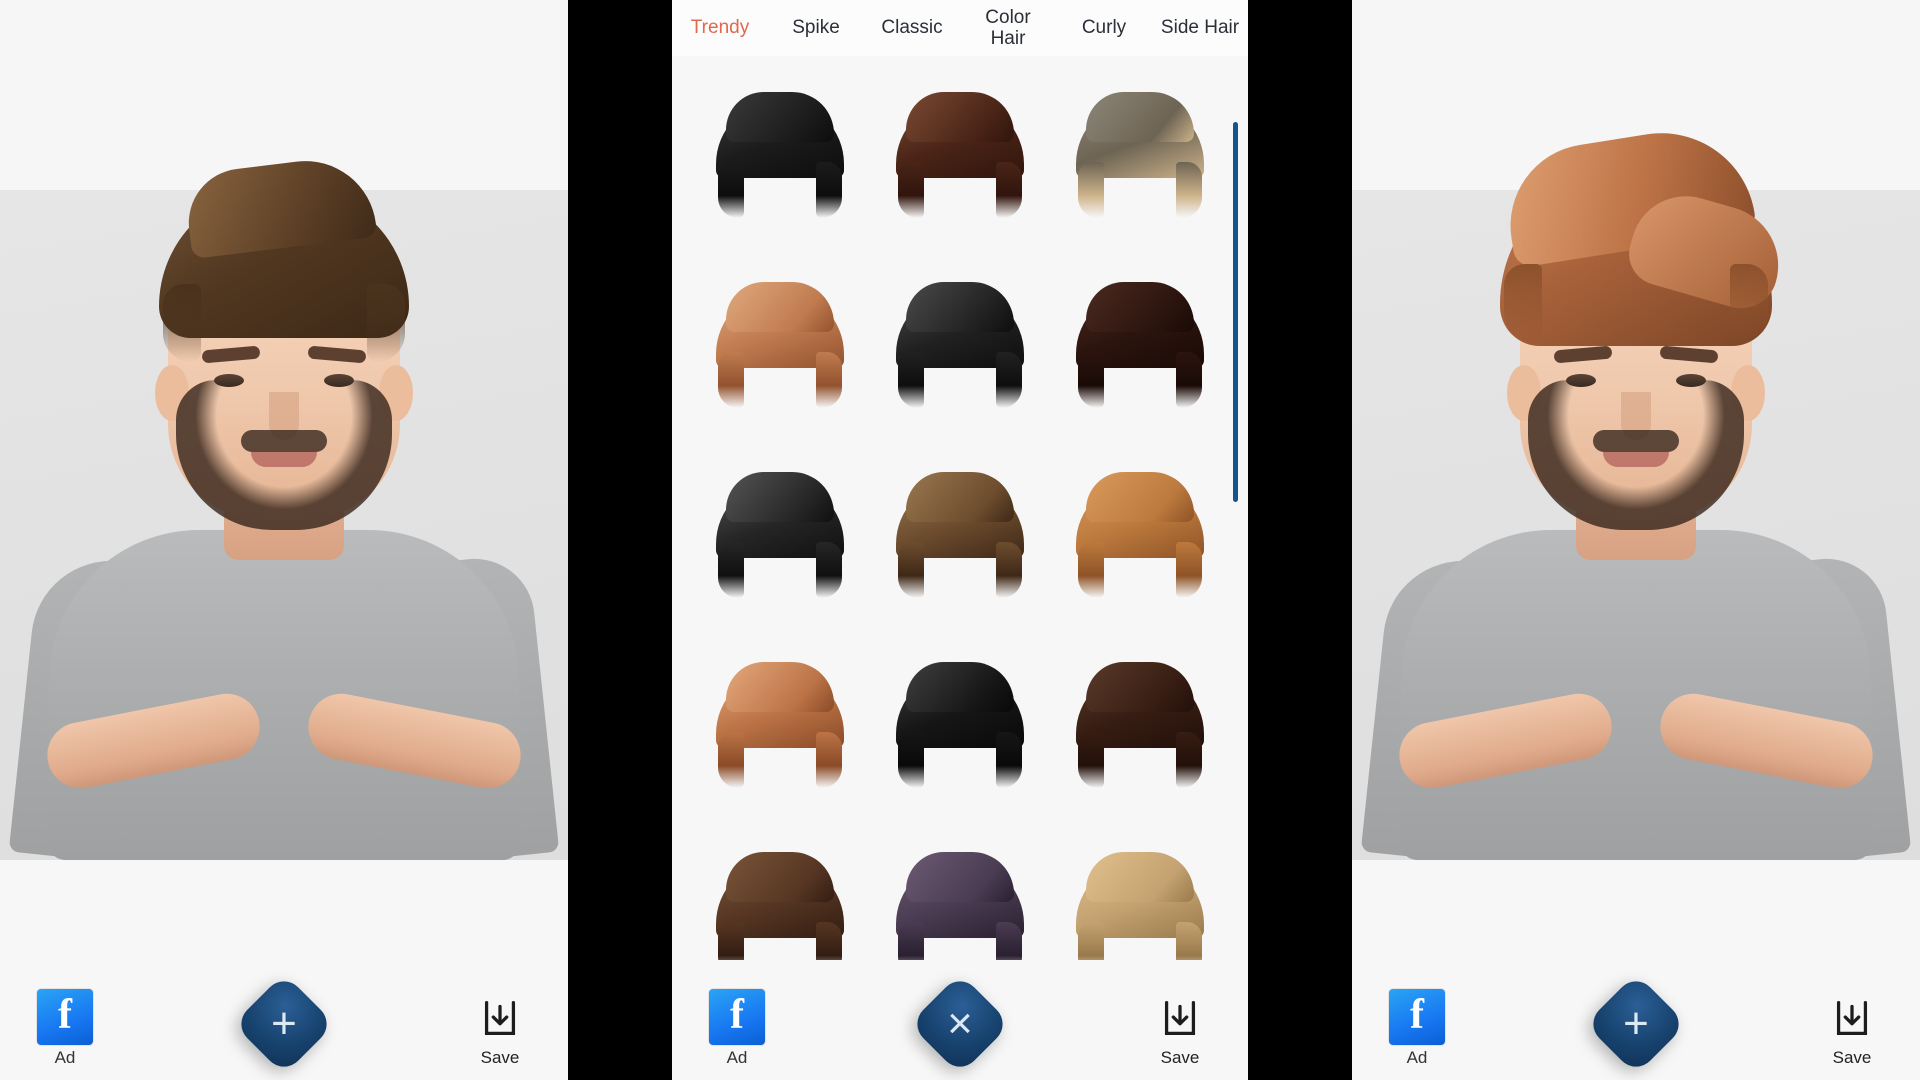 Image resolution: width=1920 pixels, height=1080 pixels. What do you see at coordinates (720, 27) in the screenshot?
I see `tab-trendy: Trendy` at bounding box center [720, 27].